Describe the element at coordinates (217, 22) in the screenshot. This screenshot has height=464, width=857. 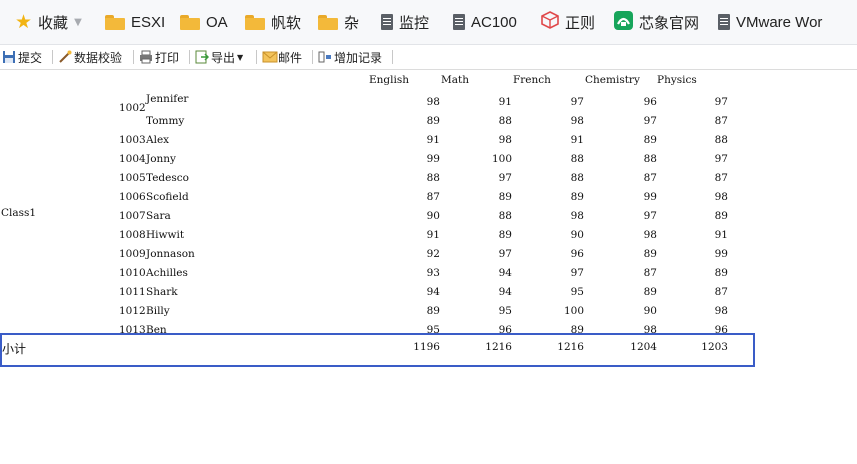
I see `bookmark-label: OA` at that location.